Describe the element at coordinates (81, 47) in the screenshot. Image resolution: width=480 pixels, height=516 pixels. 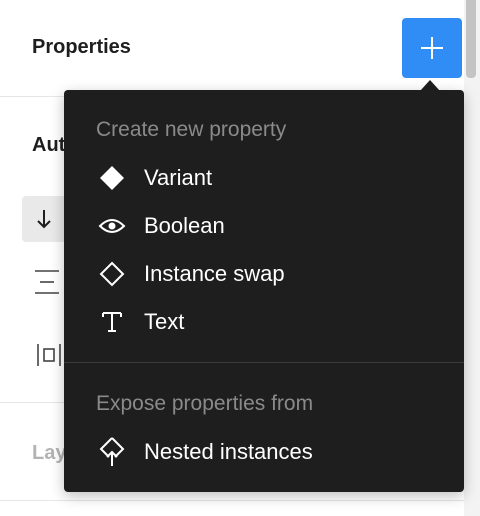
I see `properties-title: Properties` at that location.